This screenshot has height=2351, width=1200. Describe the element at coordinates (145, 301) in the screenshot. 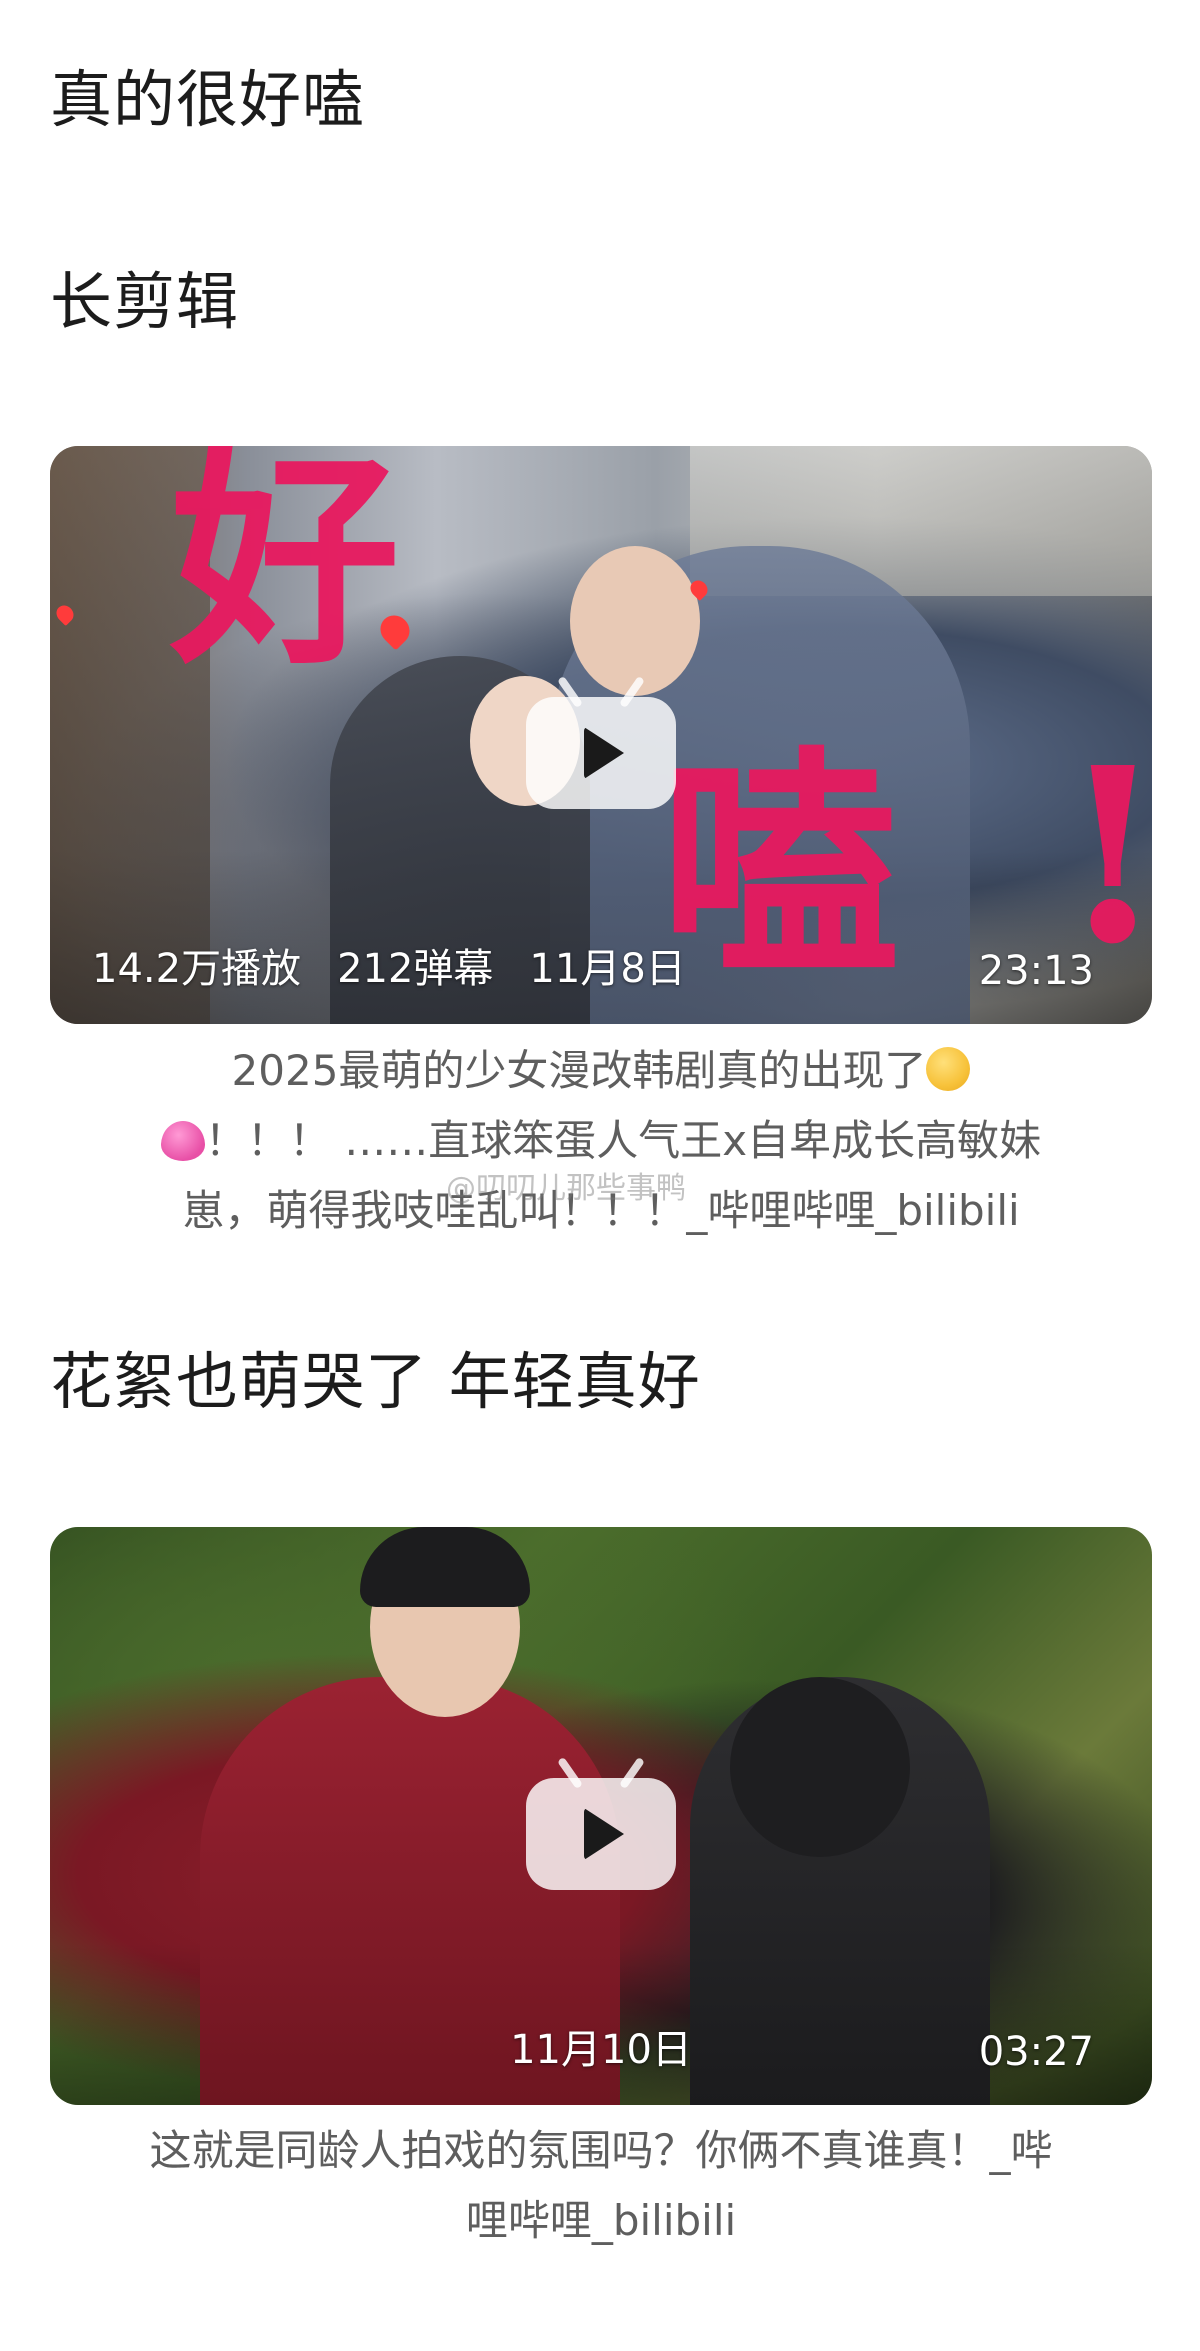

I see `section-heading-long-clip: 长剪辑` at that location.